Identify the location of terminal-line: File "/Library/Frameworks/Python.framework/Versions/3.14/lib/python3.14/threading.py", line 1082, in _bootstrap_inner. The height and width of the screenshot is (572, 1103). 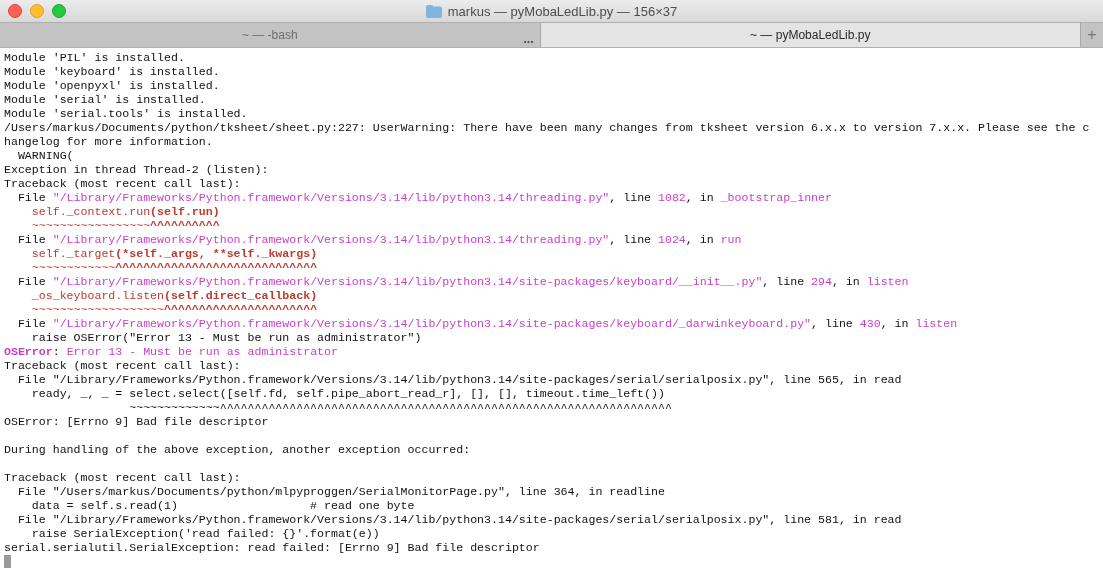
(424, 198).